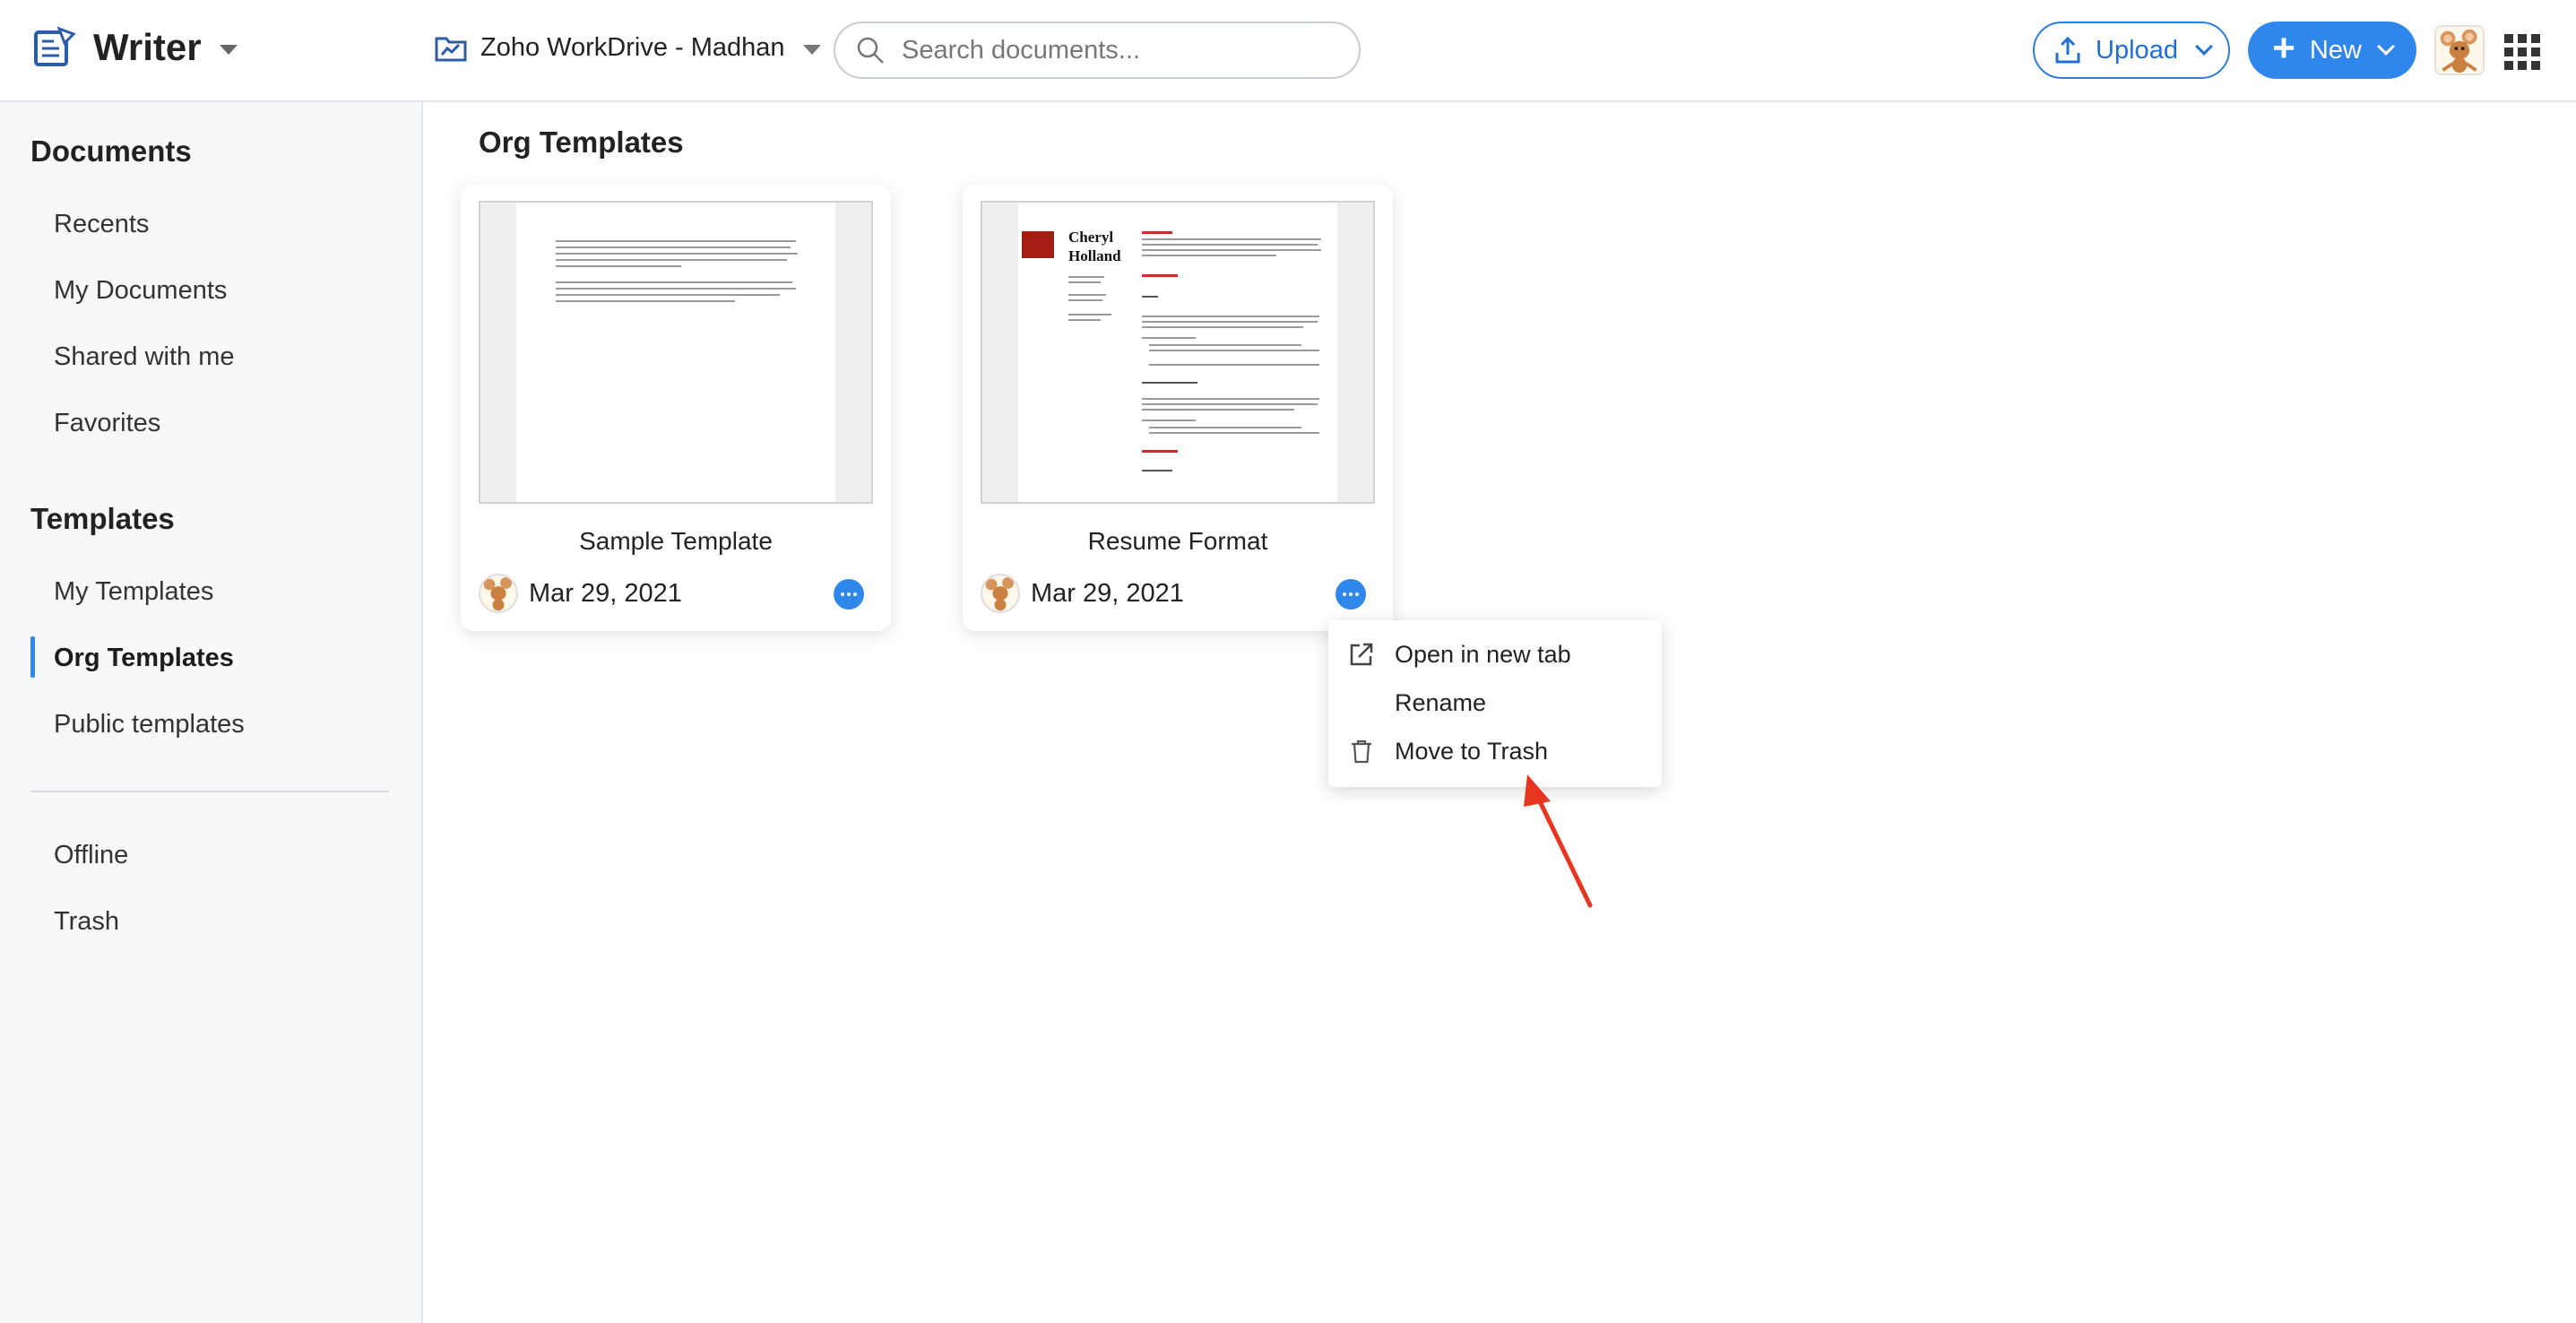  Describe the element at coordinates (2137, 50) in the screenshot. I see `upload-label: Upload` at that location.